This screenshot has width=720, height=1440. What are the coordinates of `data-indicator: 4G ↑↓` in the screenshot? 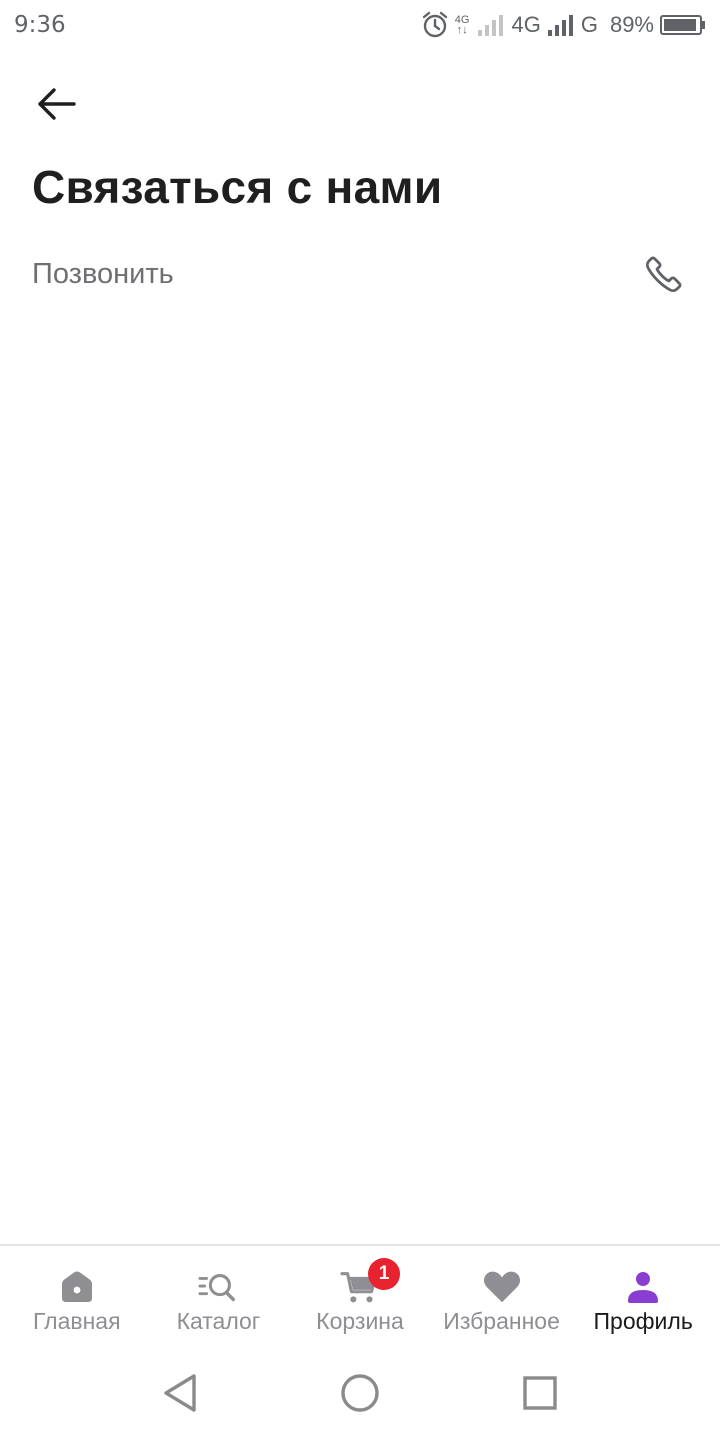 It's located at (462, 25).